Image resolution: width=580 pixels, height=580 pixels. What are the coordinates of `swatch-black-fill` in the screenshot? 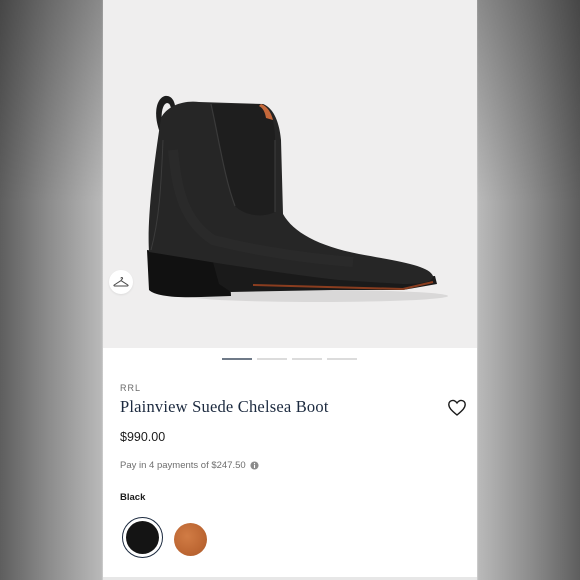 It's located at (142, 537).